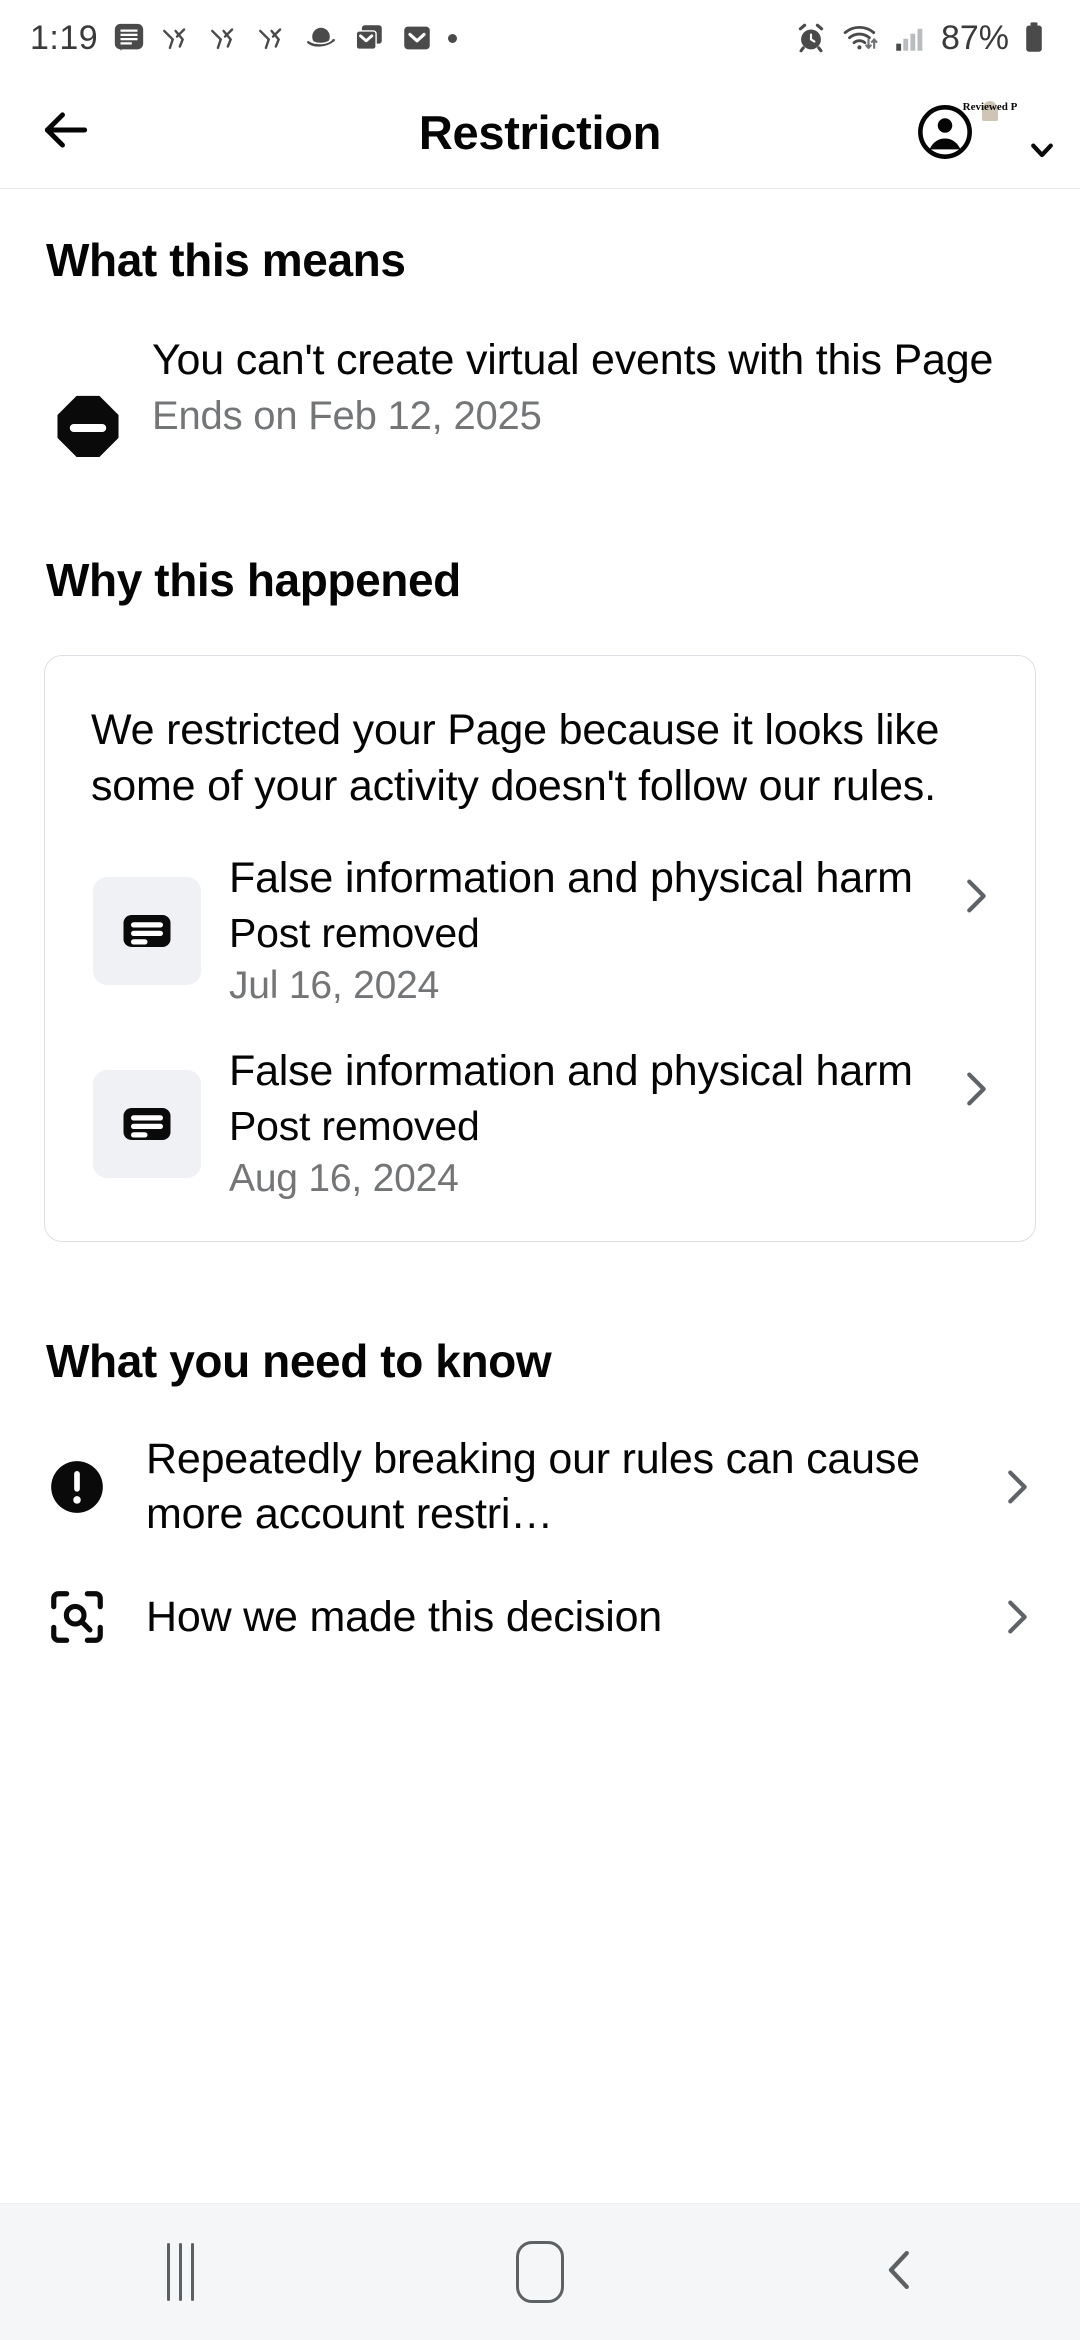 The height and width of the screenshot is (2340, 1080). What do you see at coordinates (404, 1616) in the screenshot?
I see `need-to-know-label: How we made this decision` at bounding box center [404, 1616].